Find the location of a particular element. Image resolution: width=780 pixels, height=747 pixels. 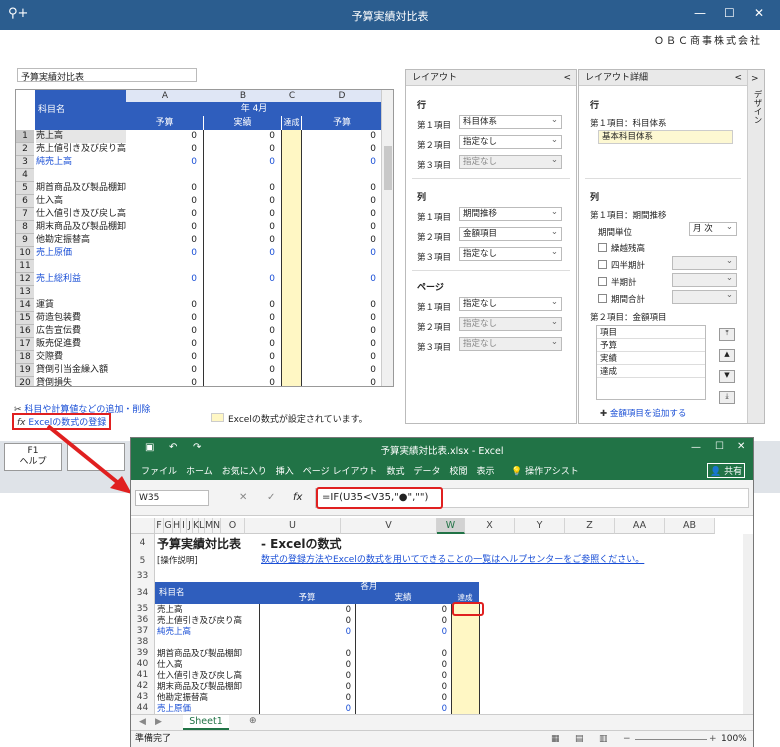

row-number: 10 is located at coordinates (25, 253).